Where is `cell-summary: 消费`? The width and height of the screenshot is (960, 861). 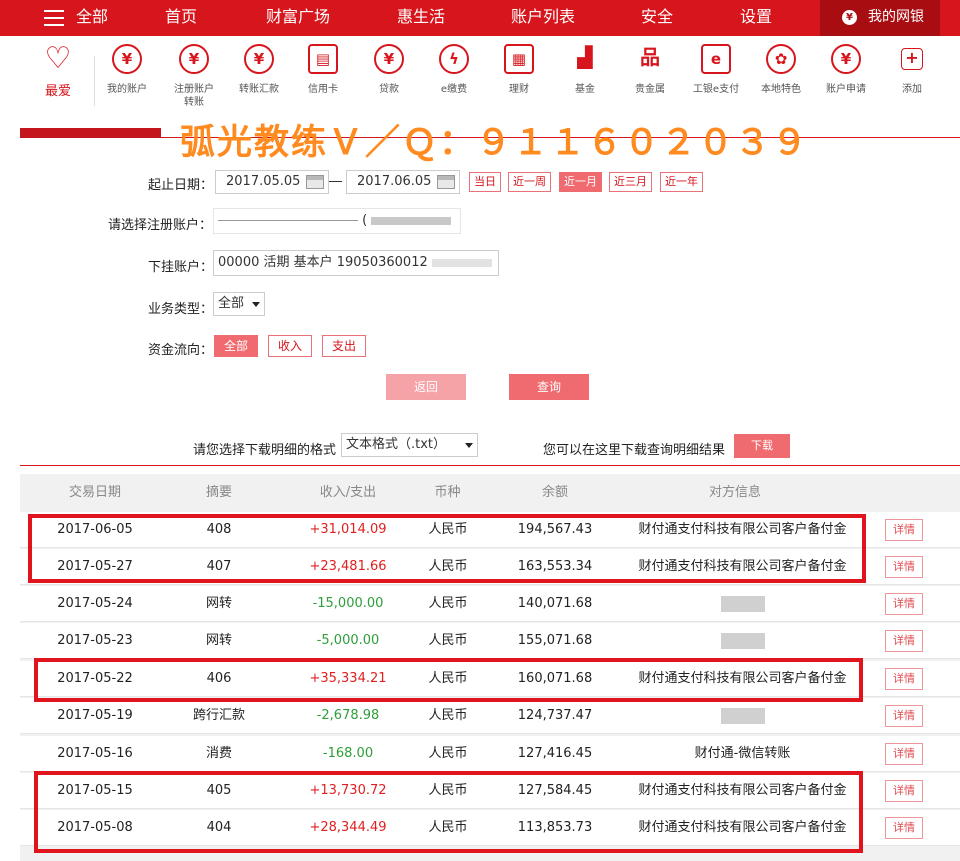
cell-summary: 消费 is located at coordinates (218, 753).